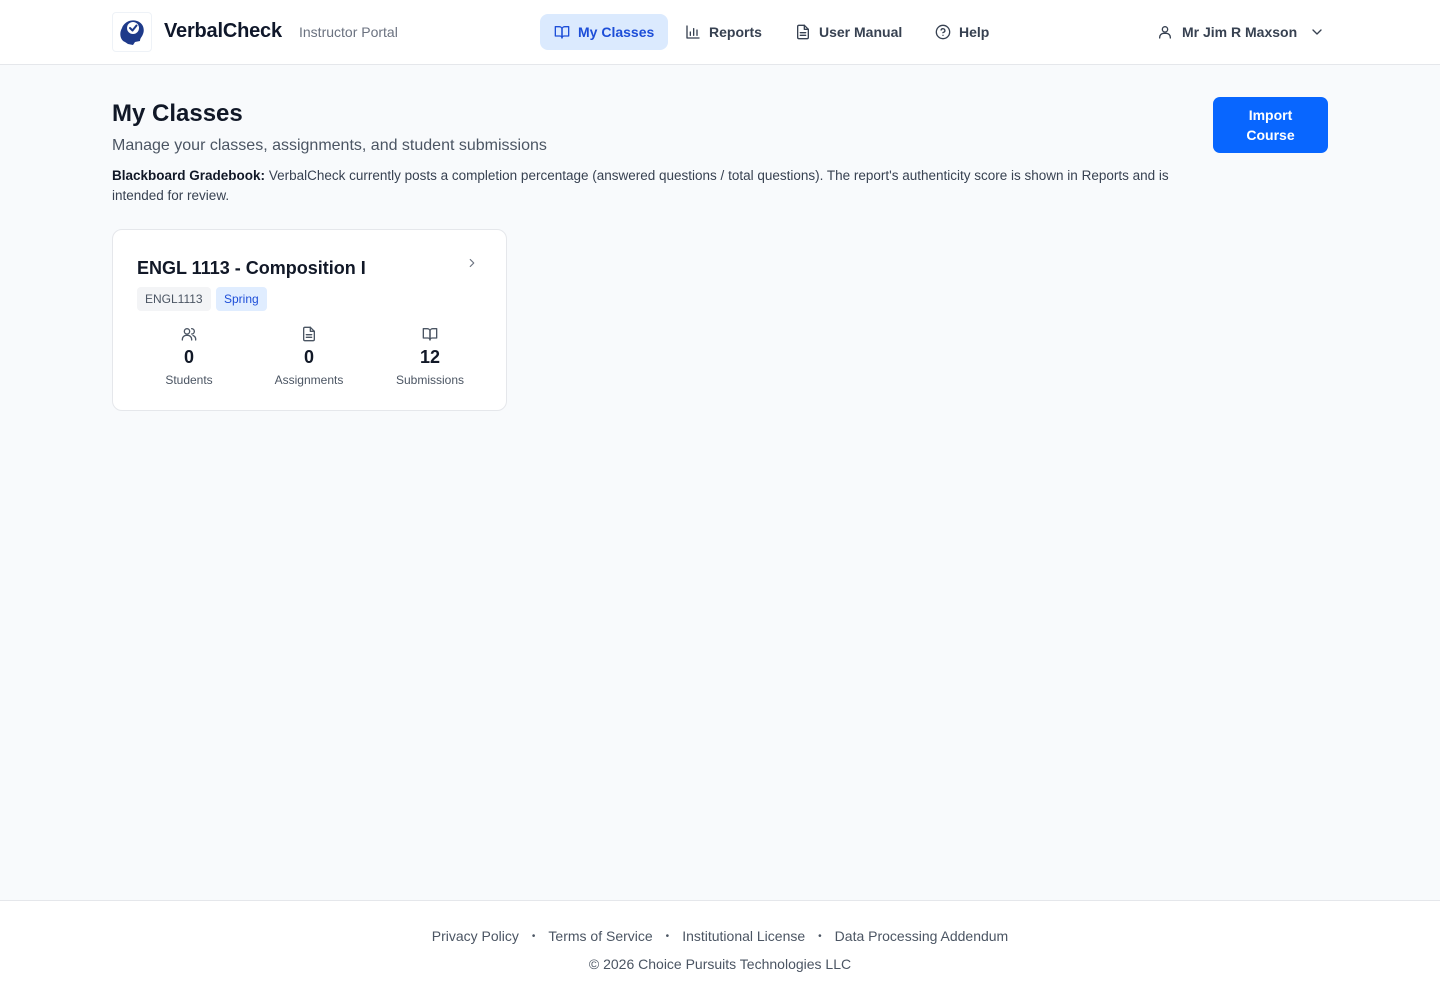  I want to click on import-course-button: Import Course, so click(1270, 125).